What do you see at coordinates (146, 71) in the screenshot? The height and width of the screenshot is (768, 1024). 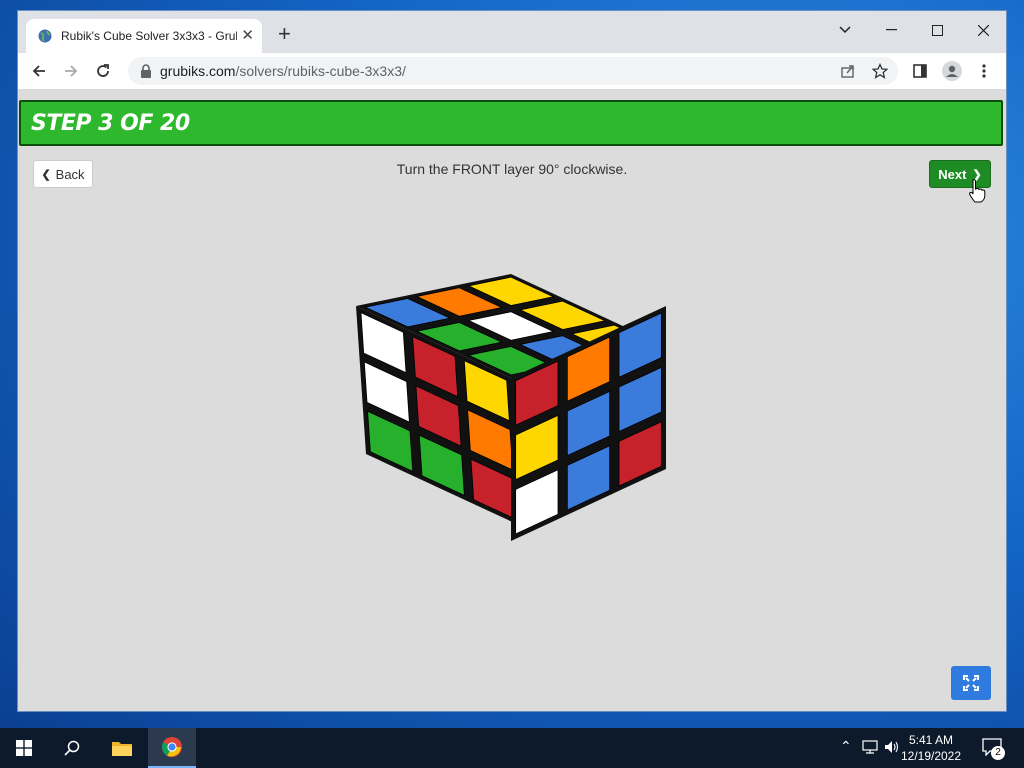 I see `lock-icon` at bounding box center [146, 71].